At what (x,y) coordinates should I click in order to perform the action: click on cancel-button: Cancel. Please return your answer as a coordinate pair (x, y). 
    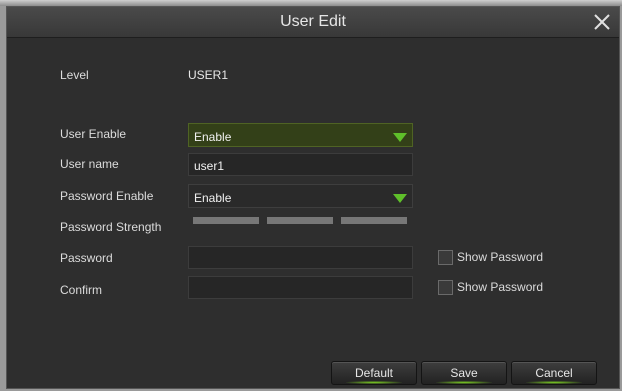
    Looking at the image, I should click on (554, 373).